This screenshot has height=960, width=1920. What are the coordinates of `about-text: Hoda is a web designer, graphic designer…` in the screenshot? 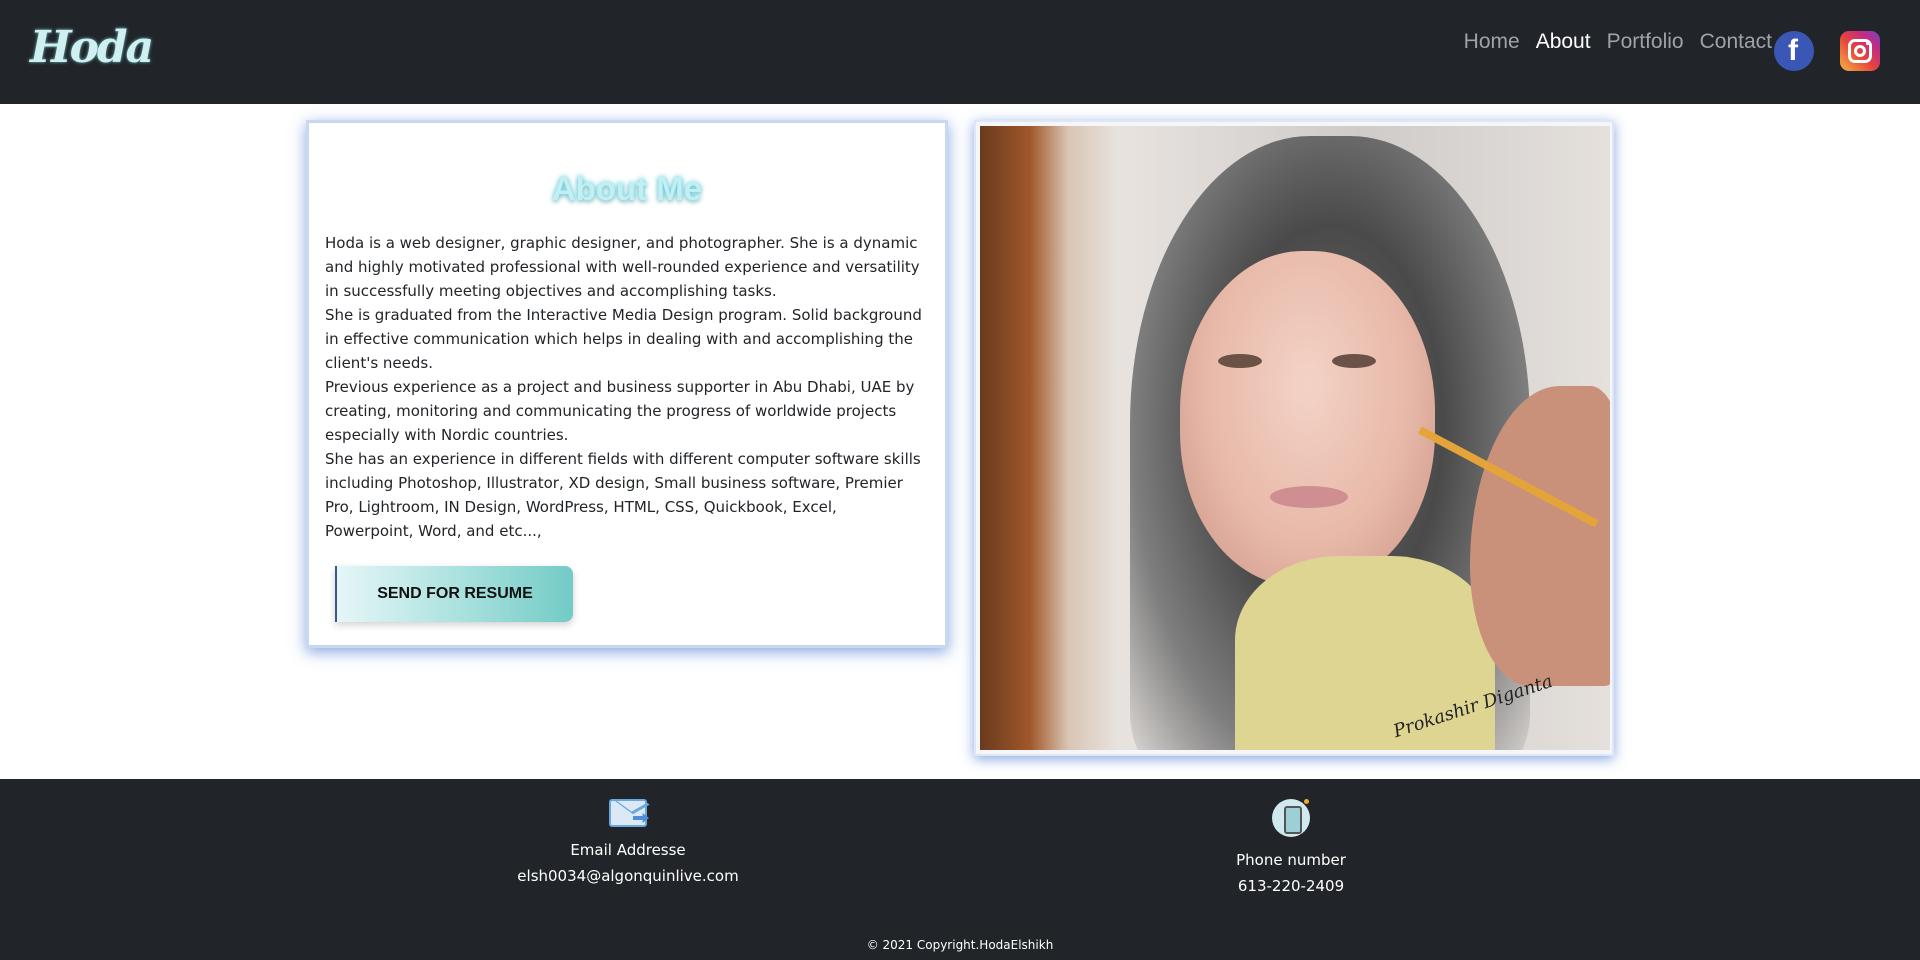 It's located at (625, 387).